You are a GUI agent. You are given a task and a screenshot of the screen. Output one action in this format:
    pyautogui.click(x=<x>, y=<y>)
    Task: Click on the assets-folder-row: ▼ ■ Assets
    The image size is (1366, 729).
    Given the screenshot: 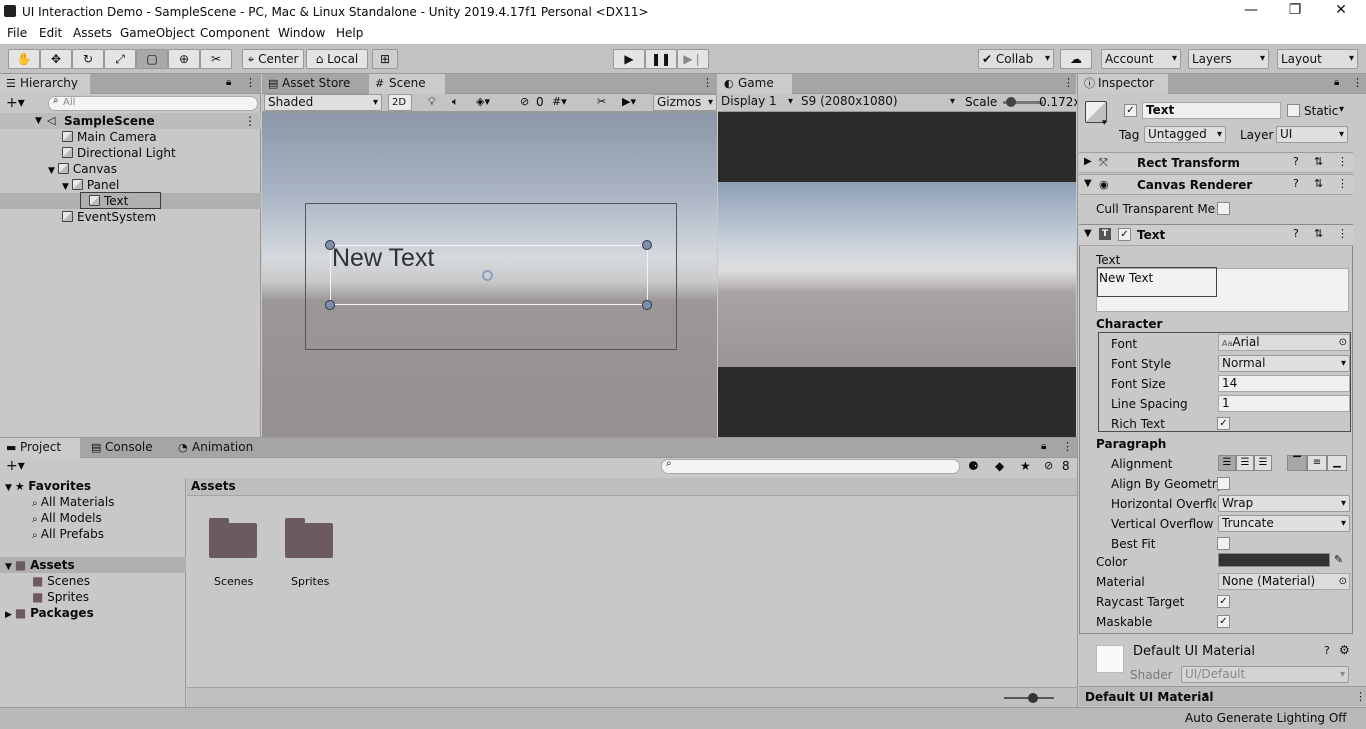 What is the action you would take?
    pyautogui.click(x=93, y=565)
    